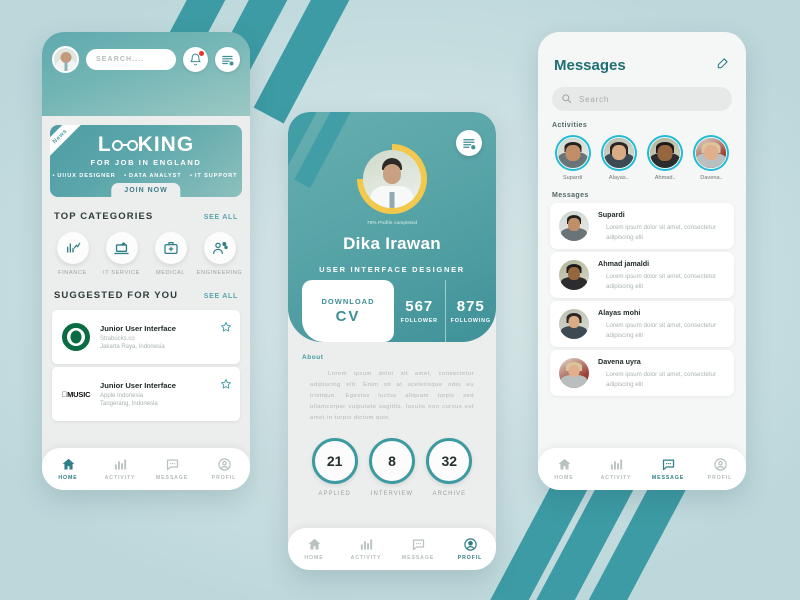 The width and height of the screenshot is (800, 600). What do you see at coordinates (618, 178) in the screenshot?
I see `activity-name: Alayas..` at bounding box center [618, 178].